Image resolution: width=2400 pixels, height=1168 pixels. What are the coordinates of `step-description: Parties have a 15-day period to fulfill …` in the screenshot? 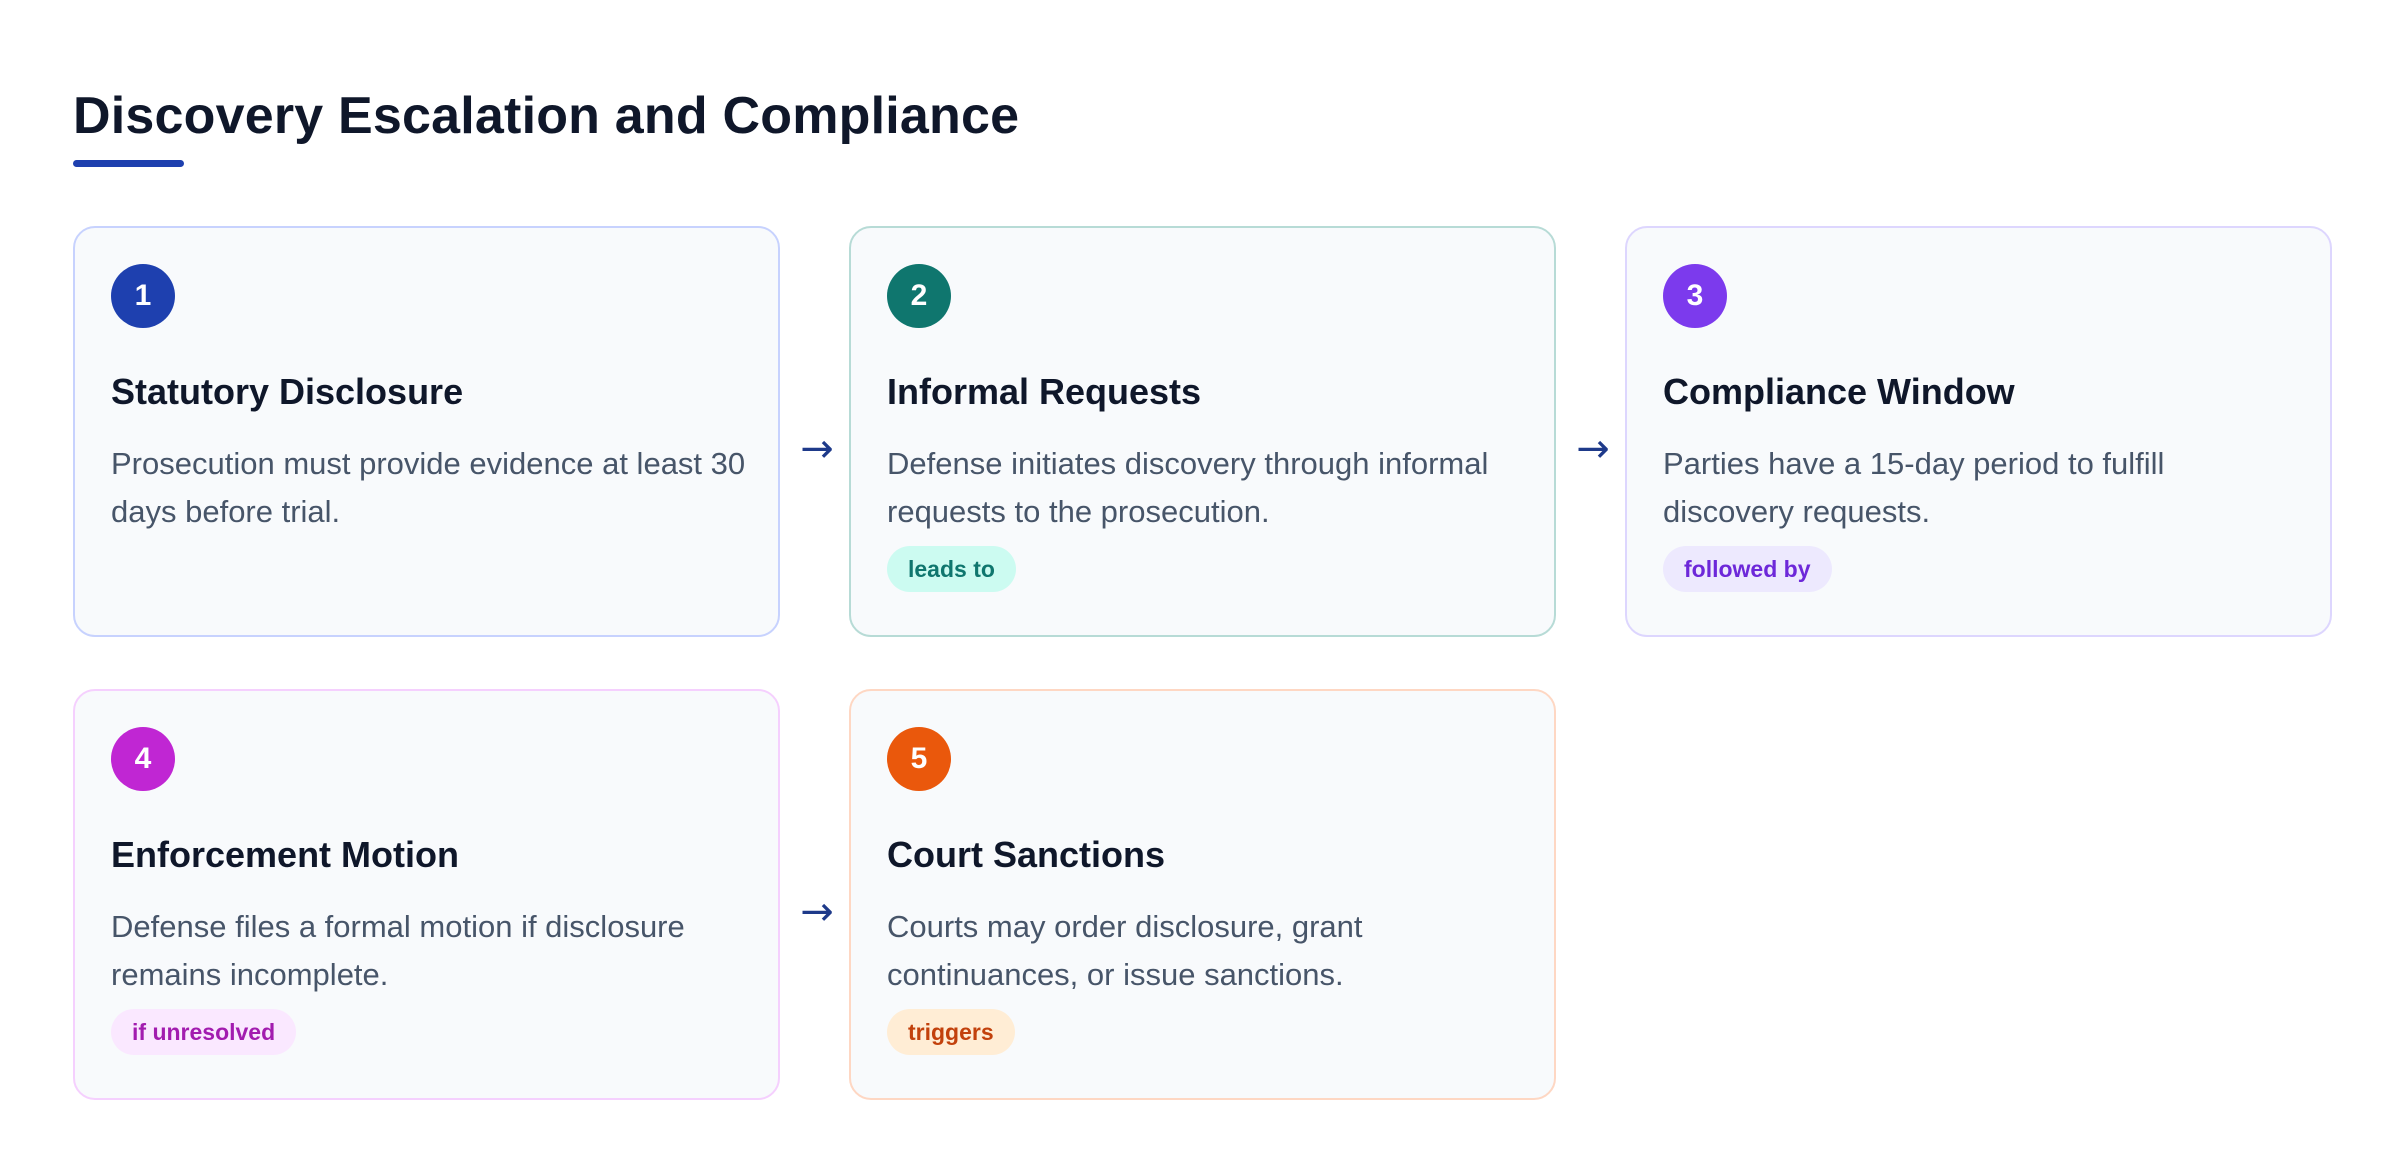 It's located at (1914, 487).